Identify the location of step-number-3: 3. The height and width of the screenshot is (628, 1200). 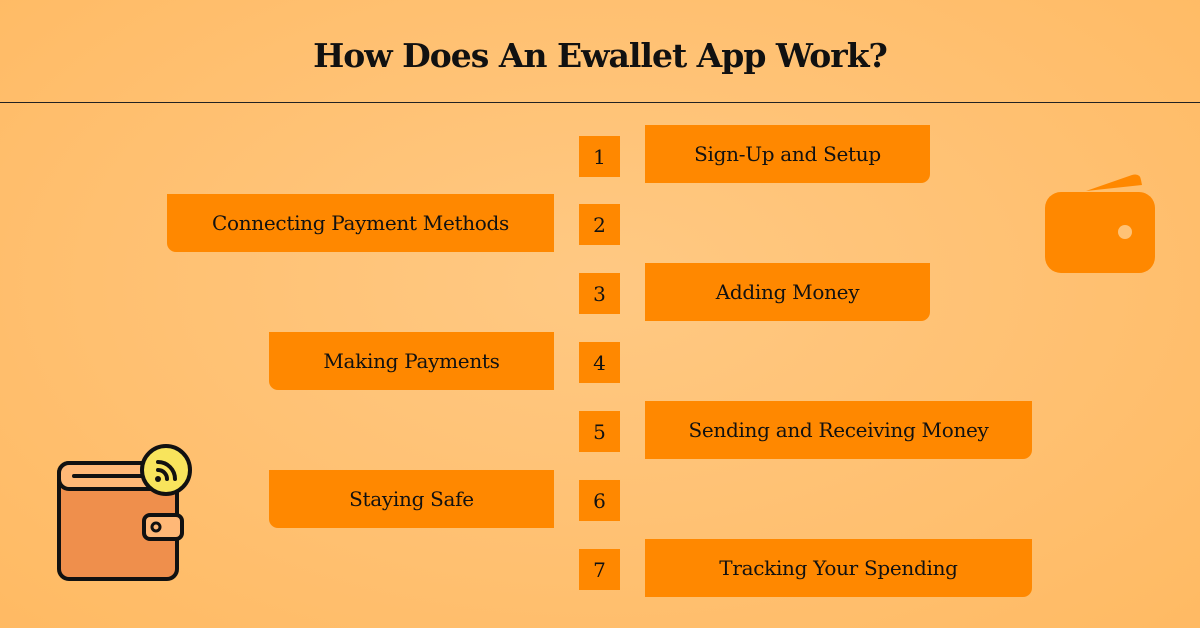
(599, 293).